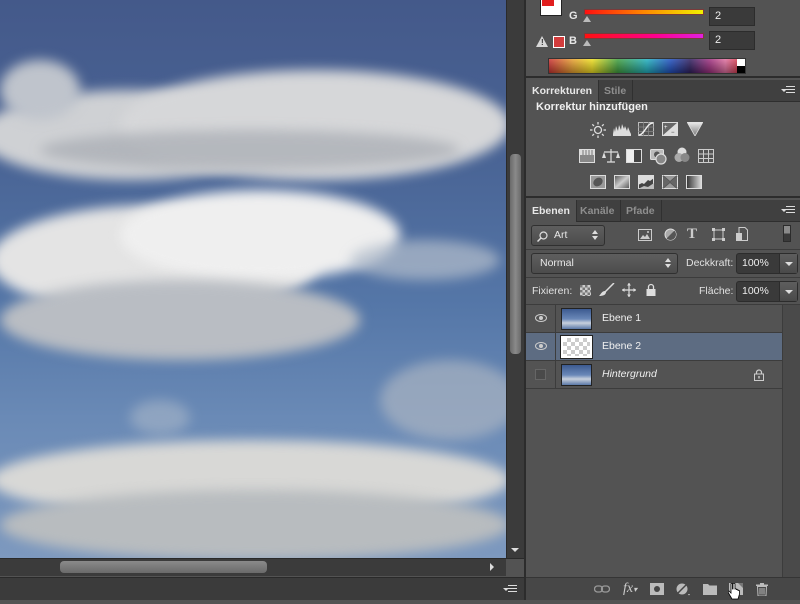 The height and width of the screenshot is (604, 800). I want to click on tab-stile: Stile, so click(616, 91).